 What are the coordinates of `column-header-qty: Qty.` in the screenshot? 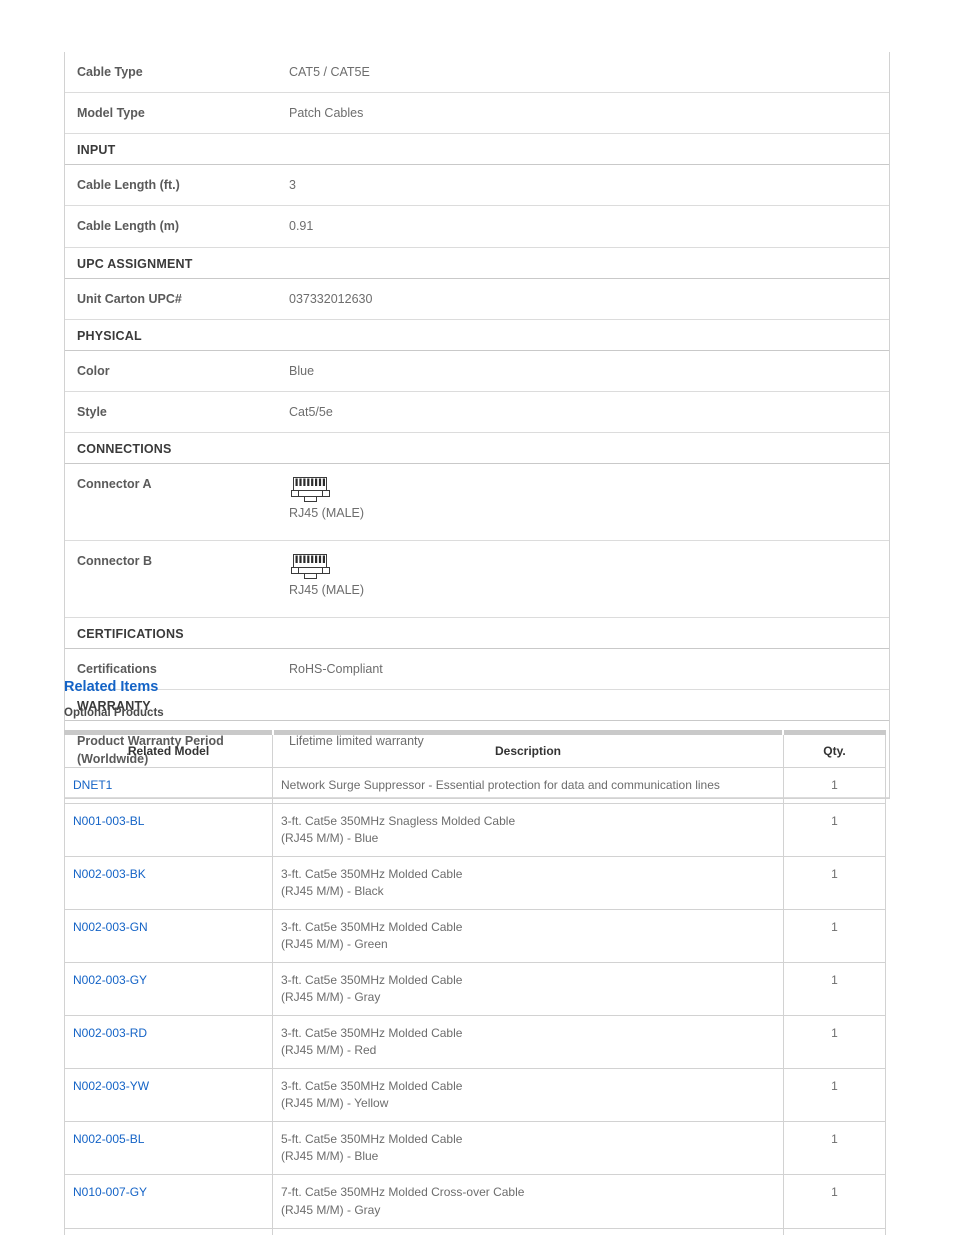 It's located at (834, 751).